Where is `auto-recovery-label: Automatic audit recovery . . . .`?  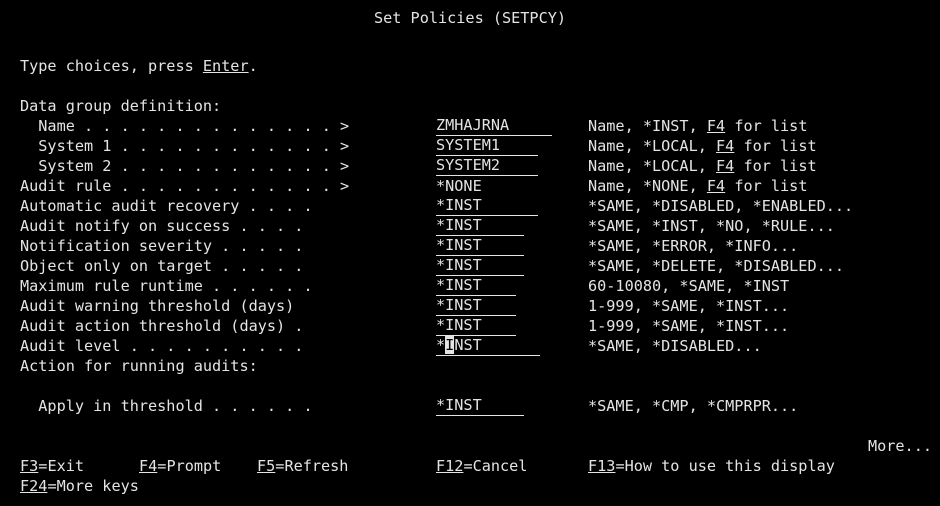
auto-recovery-label: Automatic audit recovery . . . . is located at coordinates (166, 206).